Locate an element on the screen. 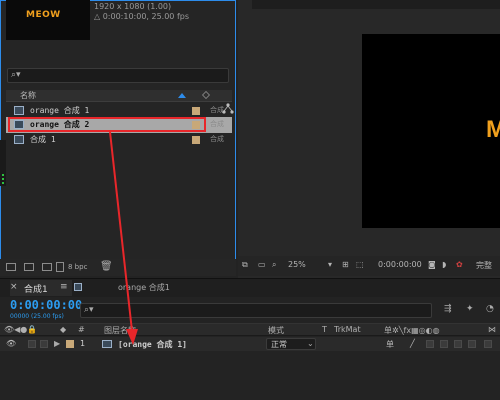  new-composition-icon is located at coordinates (47, 267).